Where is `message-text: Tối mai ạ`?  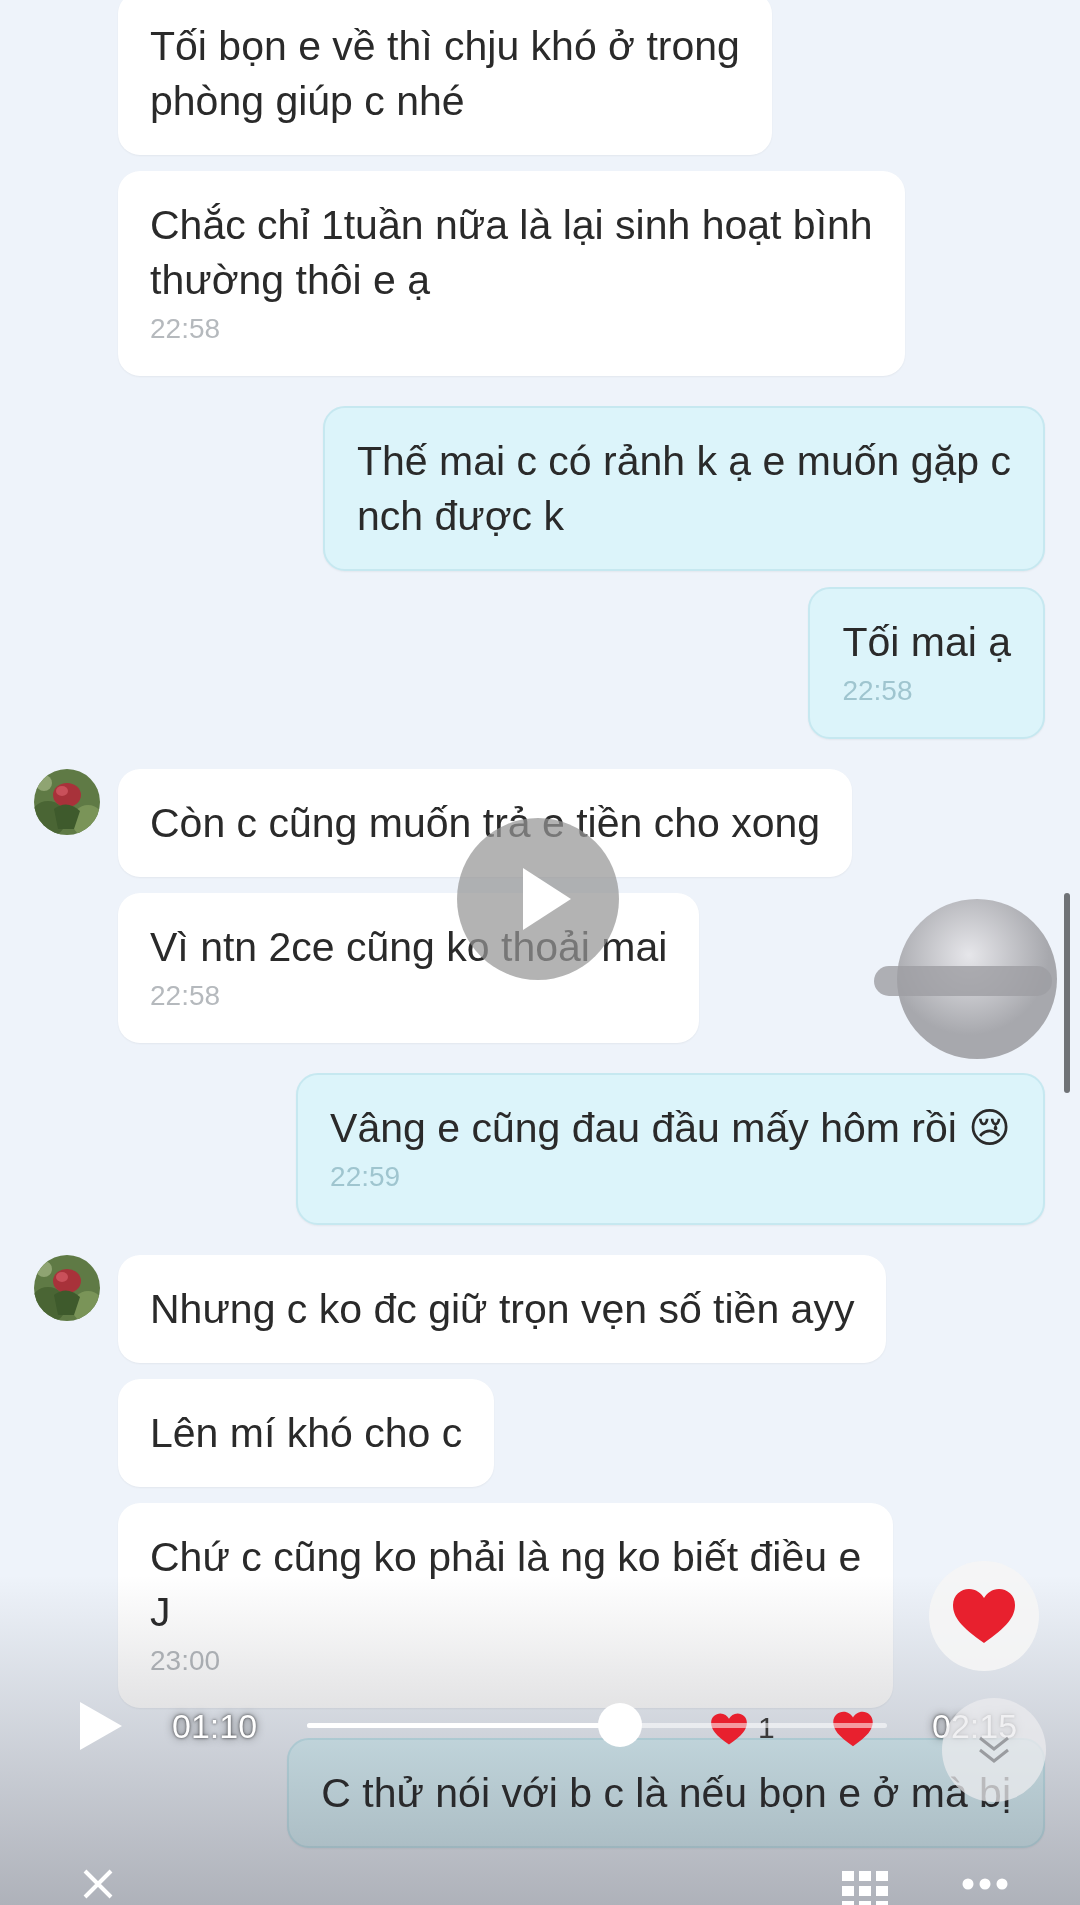
message-text: Tối mai ạ is located at coordinates (926, 642).